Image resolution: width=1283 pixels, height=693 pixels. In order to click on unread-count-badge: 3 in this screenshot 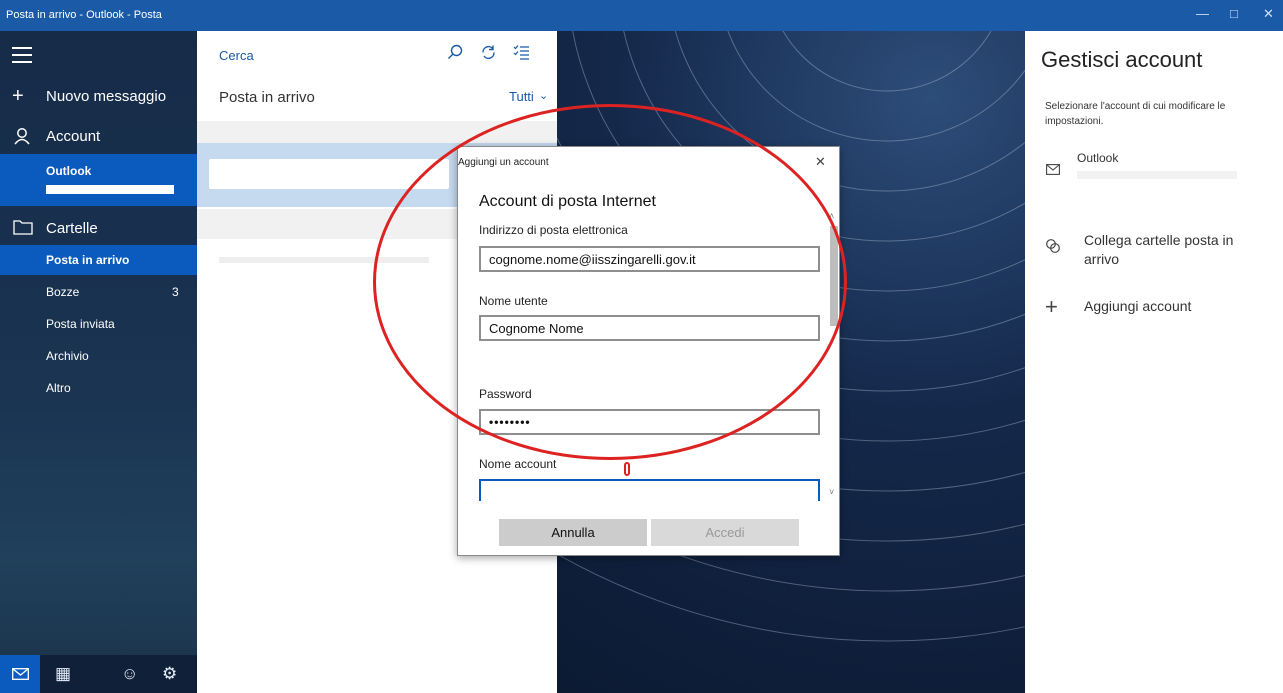, I will do `click(175, 292)`.